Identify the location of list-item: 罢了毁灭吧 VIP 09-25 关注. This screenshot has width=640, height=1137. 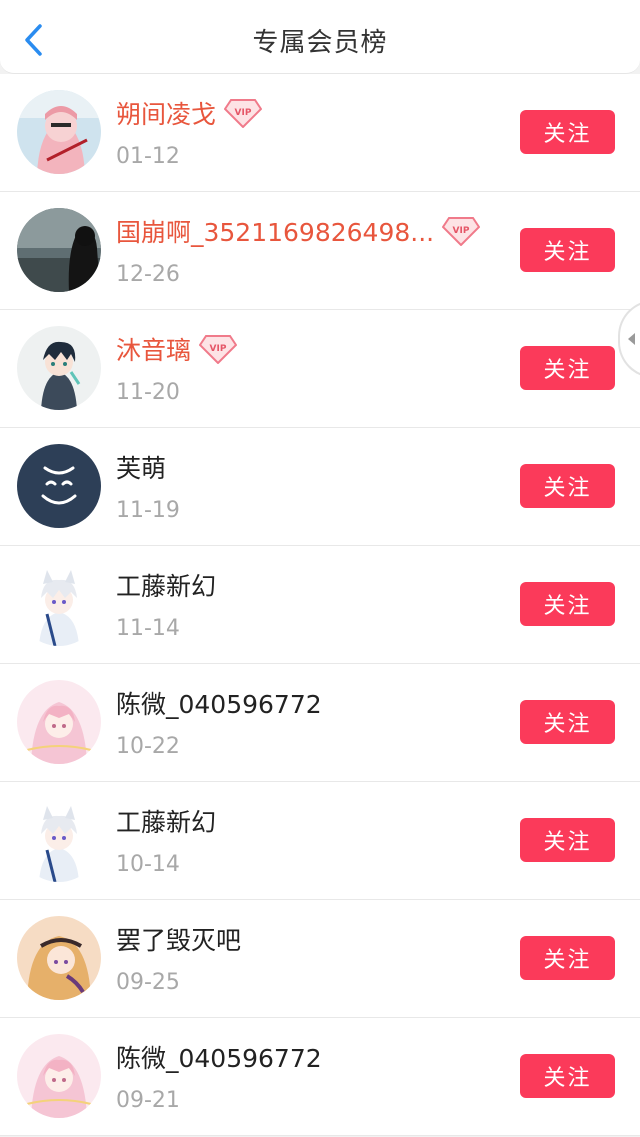
(320, 959).